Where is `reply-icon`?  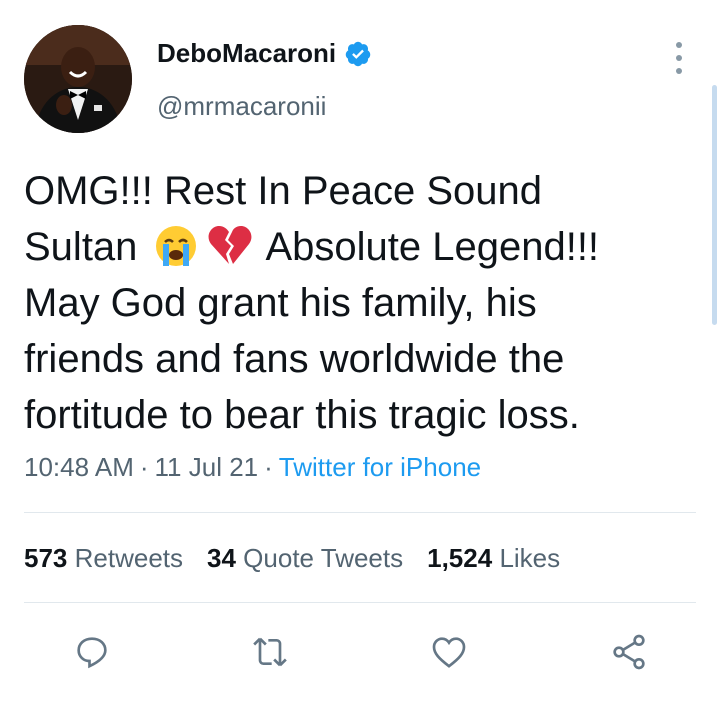 reply-icon is located at coordinates (92, 653).